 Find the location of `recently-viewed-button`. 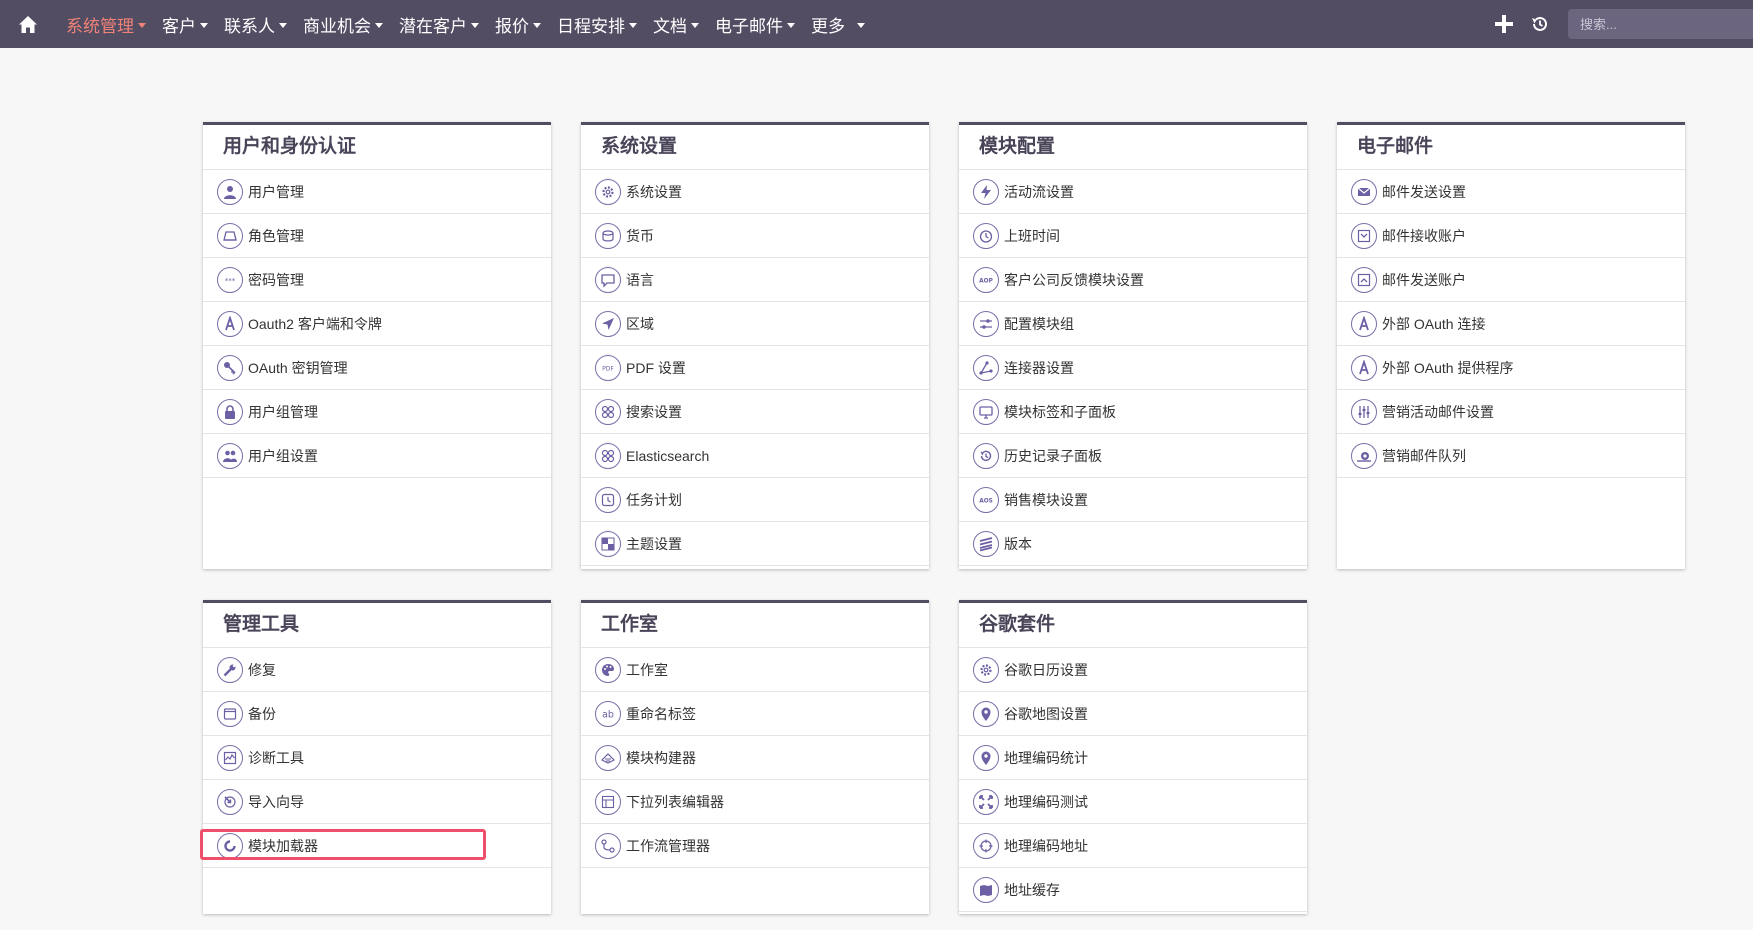

recently-viewed-button is located at coordinates (1540, 24).